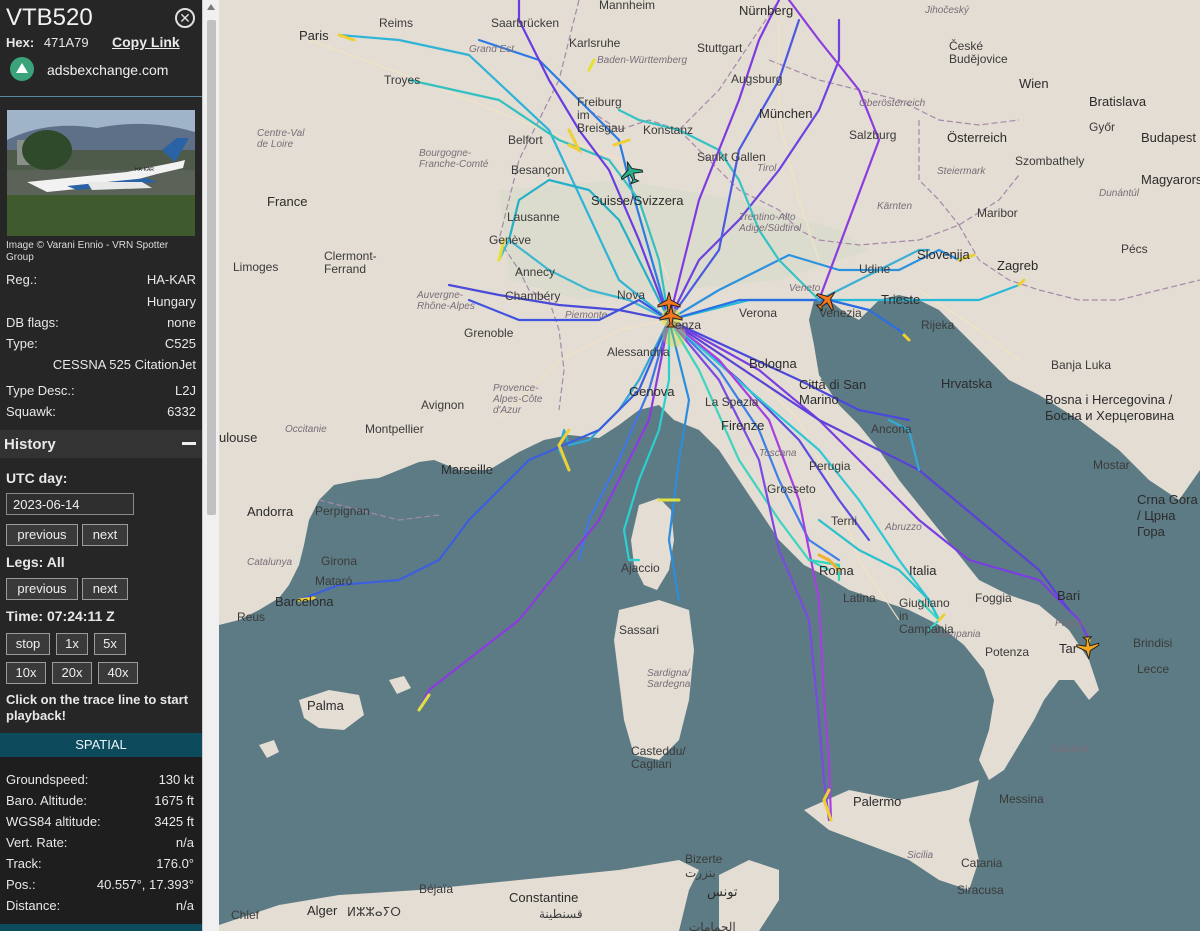  Describe the element at coordinates (105, 589) in the screenshot. I see `leg-next-button: next` at that location.